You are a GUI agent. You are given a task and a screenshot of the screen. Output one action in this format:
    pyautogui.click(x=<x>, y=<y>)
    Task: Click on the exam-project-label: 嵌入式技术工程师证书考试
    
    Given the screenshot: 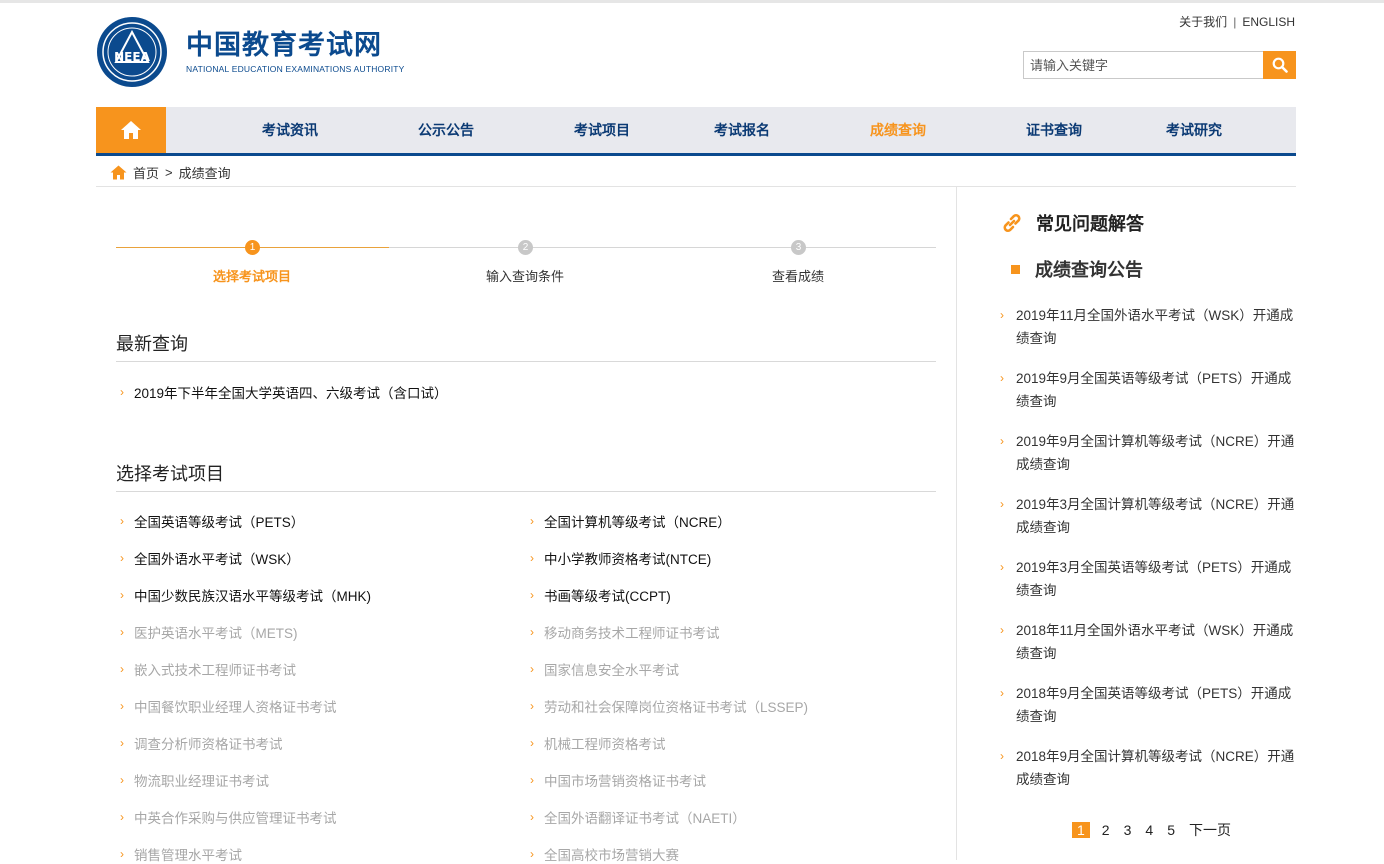 What is the action you would take?
    pyautogui.click(x=215, y=670)
    